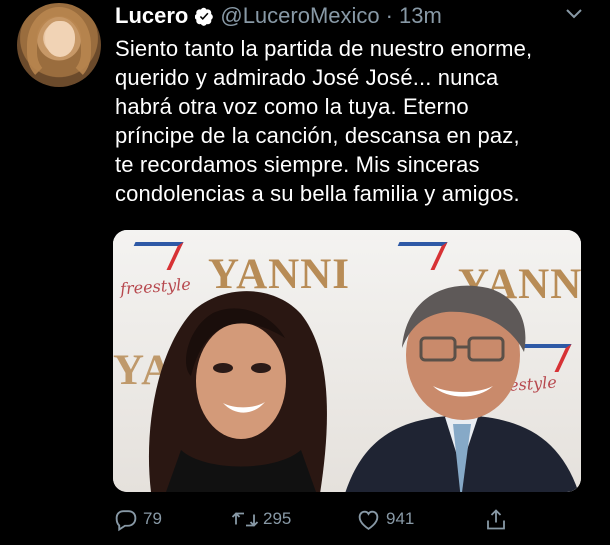 The image size is (610, 545). I want to click on user-handle: @LuceroMexico, so click(299, 16).